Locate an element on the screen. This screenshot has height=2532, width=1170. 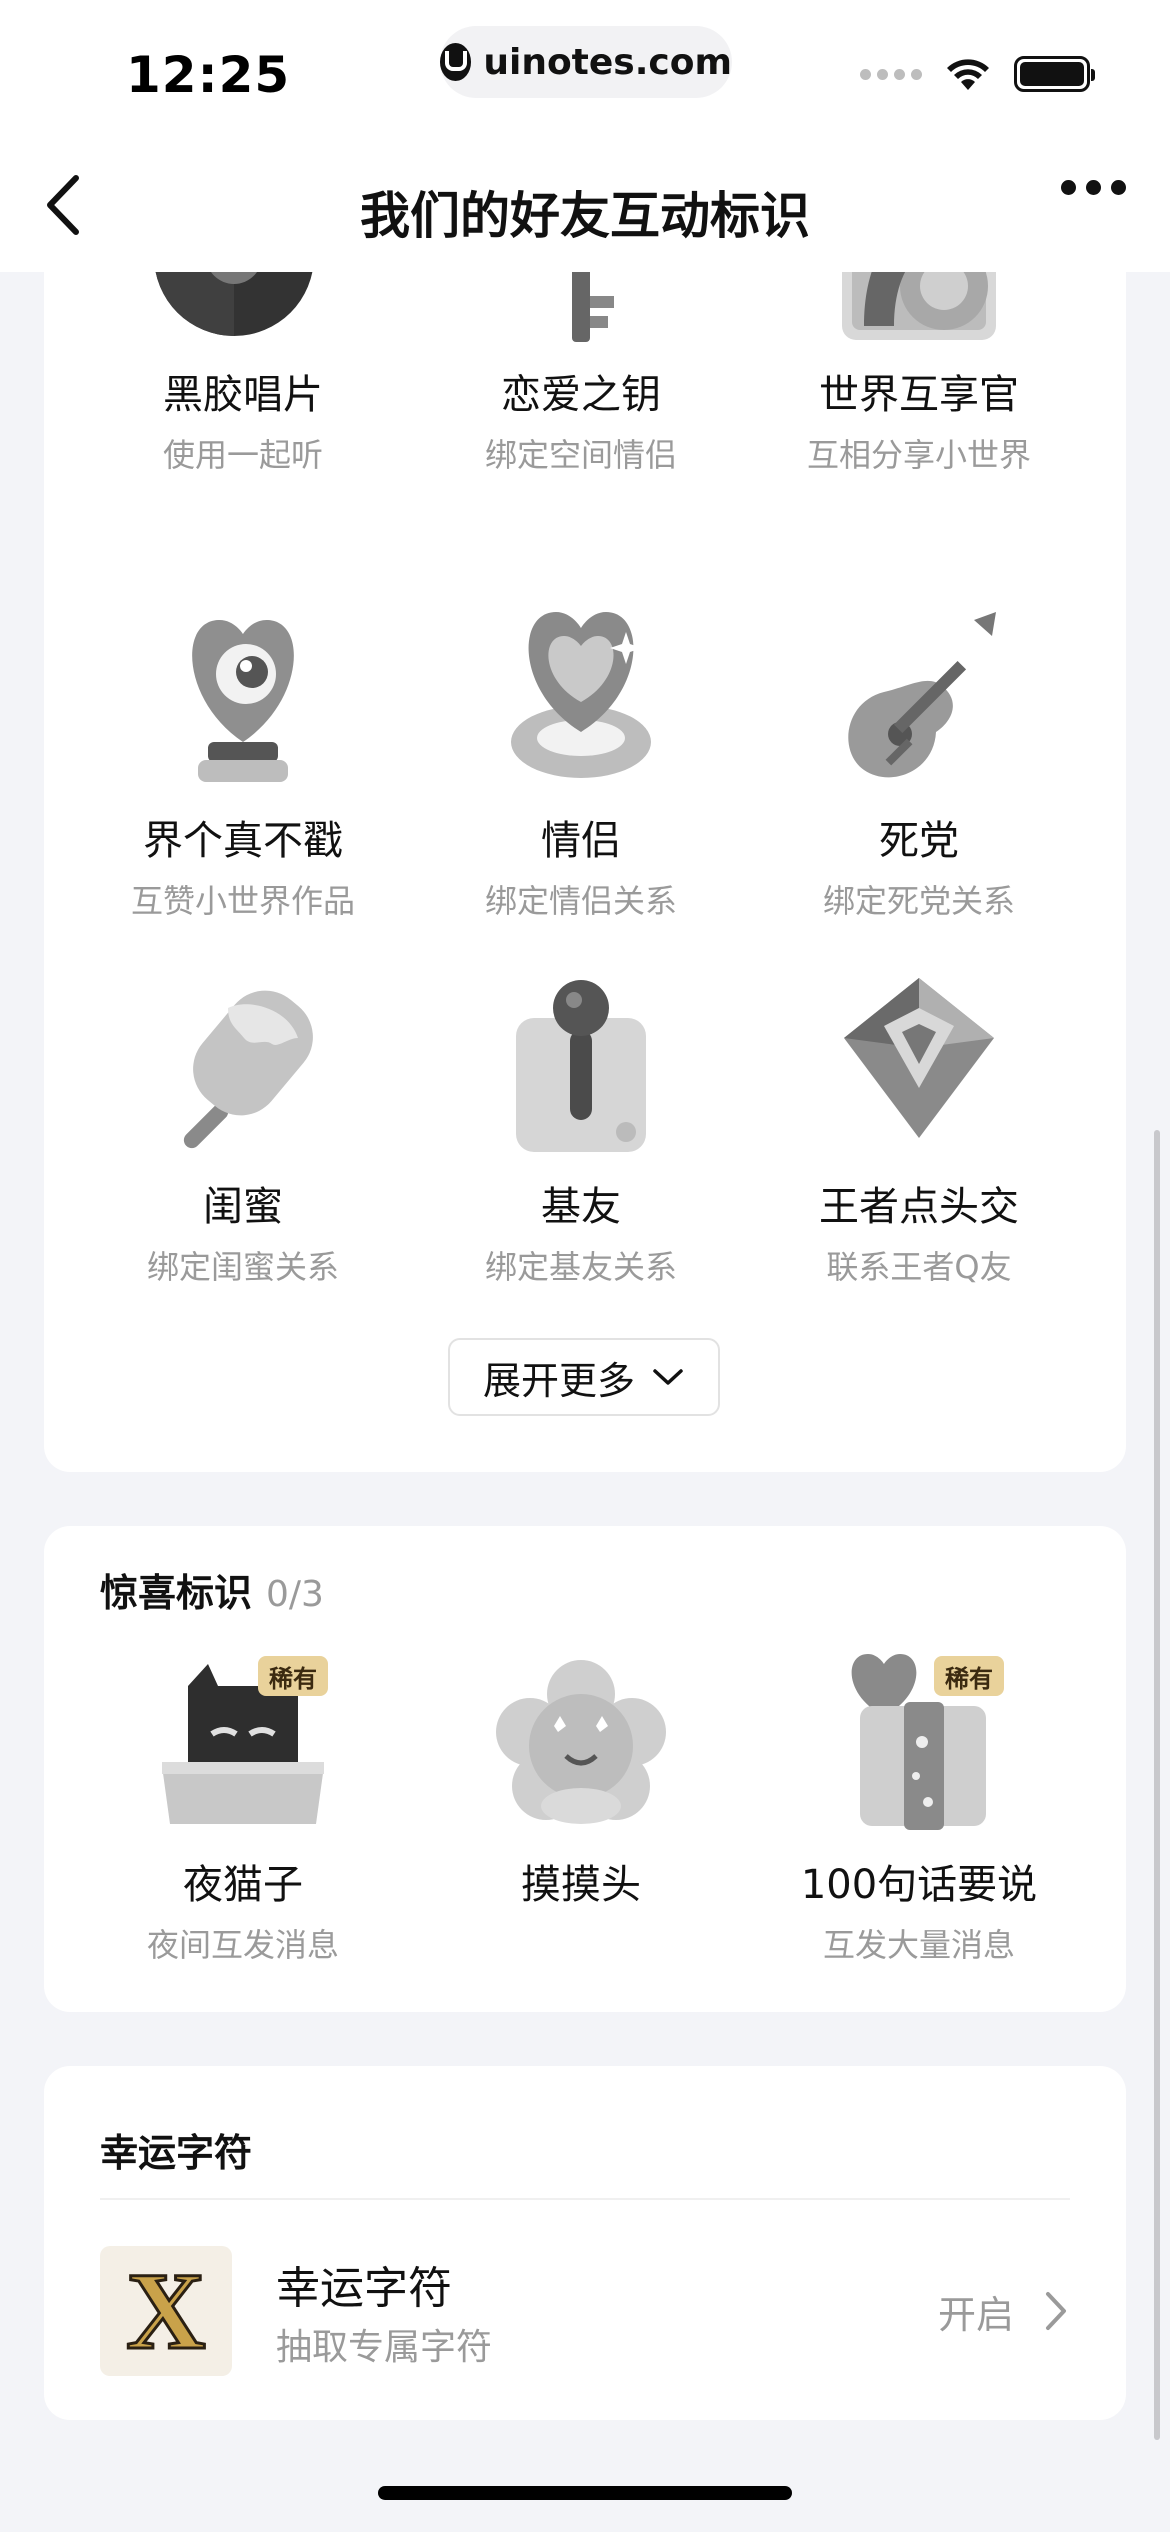
guitar-icon is located at coordinates (919, 697).